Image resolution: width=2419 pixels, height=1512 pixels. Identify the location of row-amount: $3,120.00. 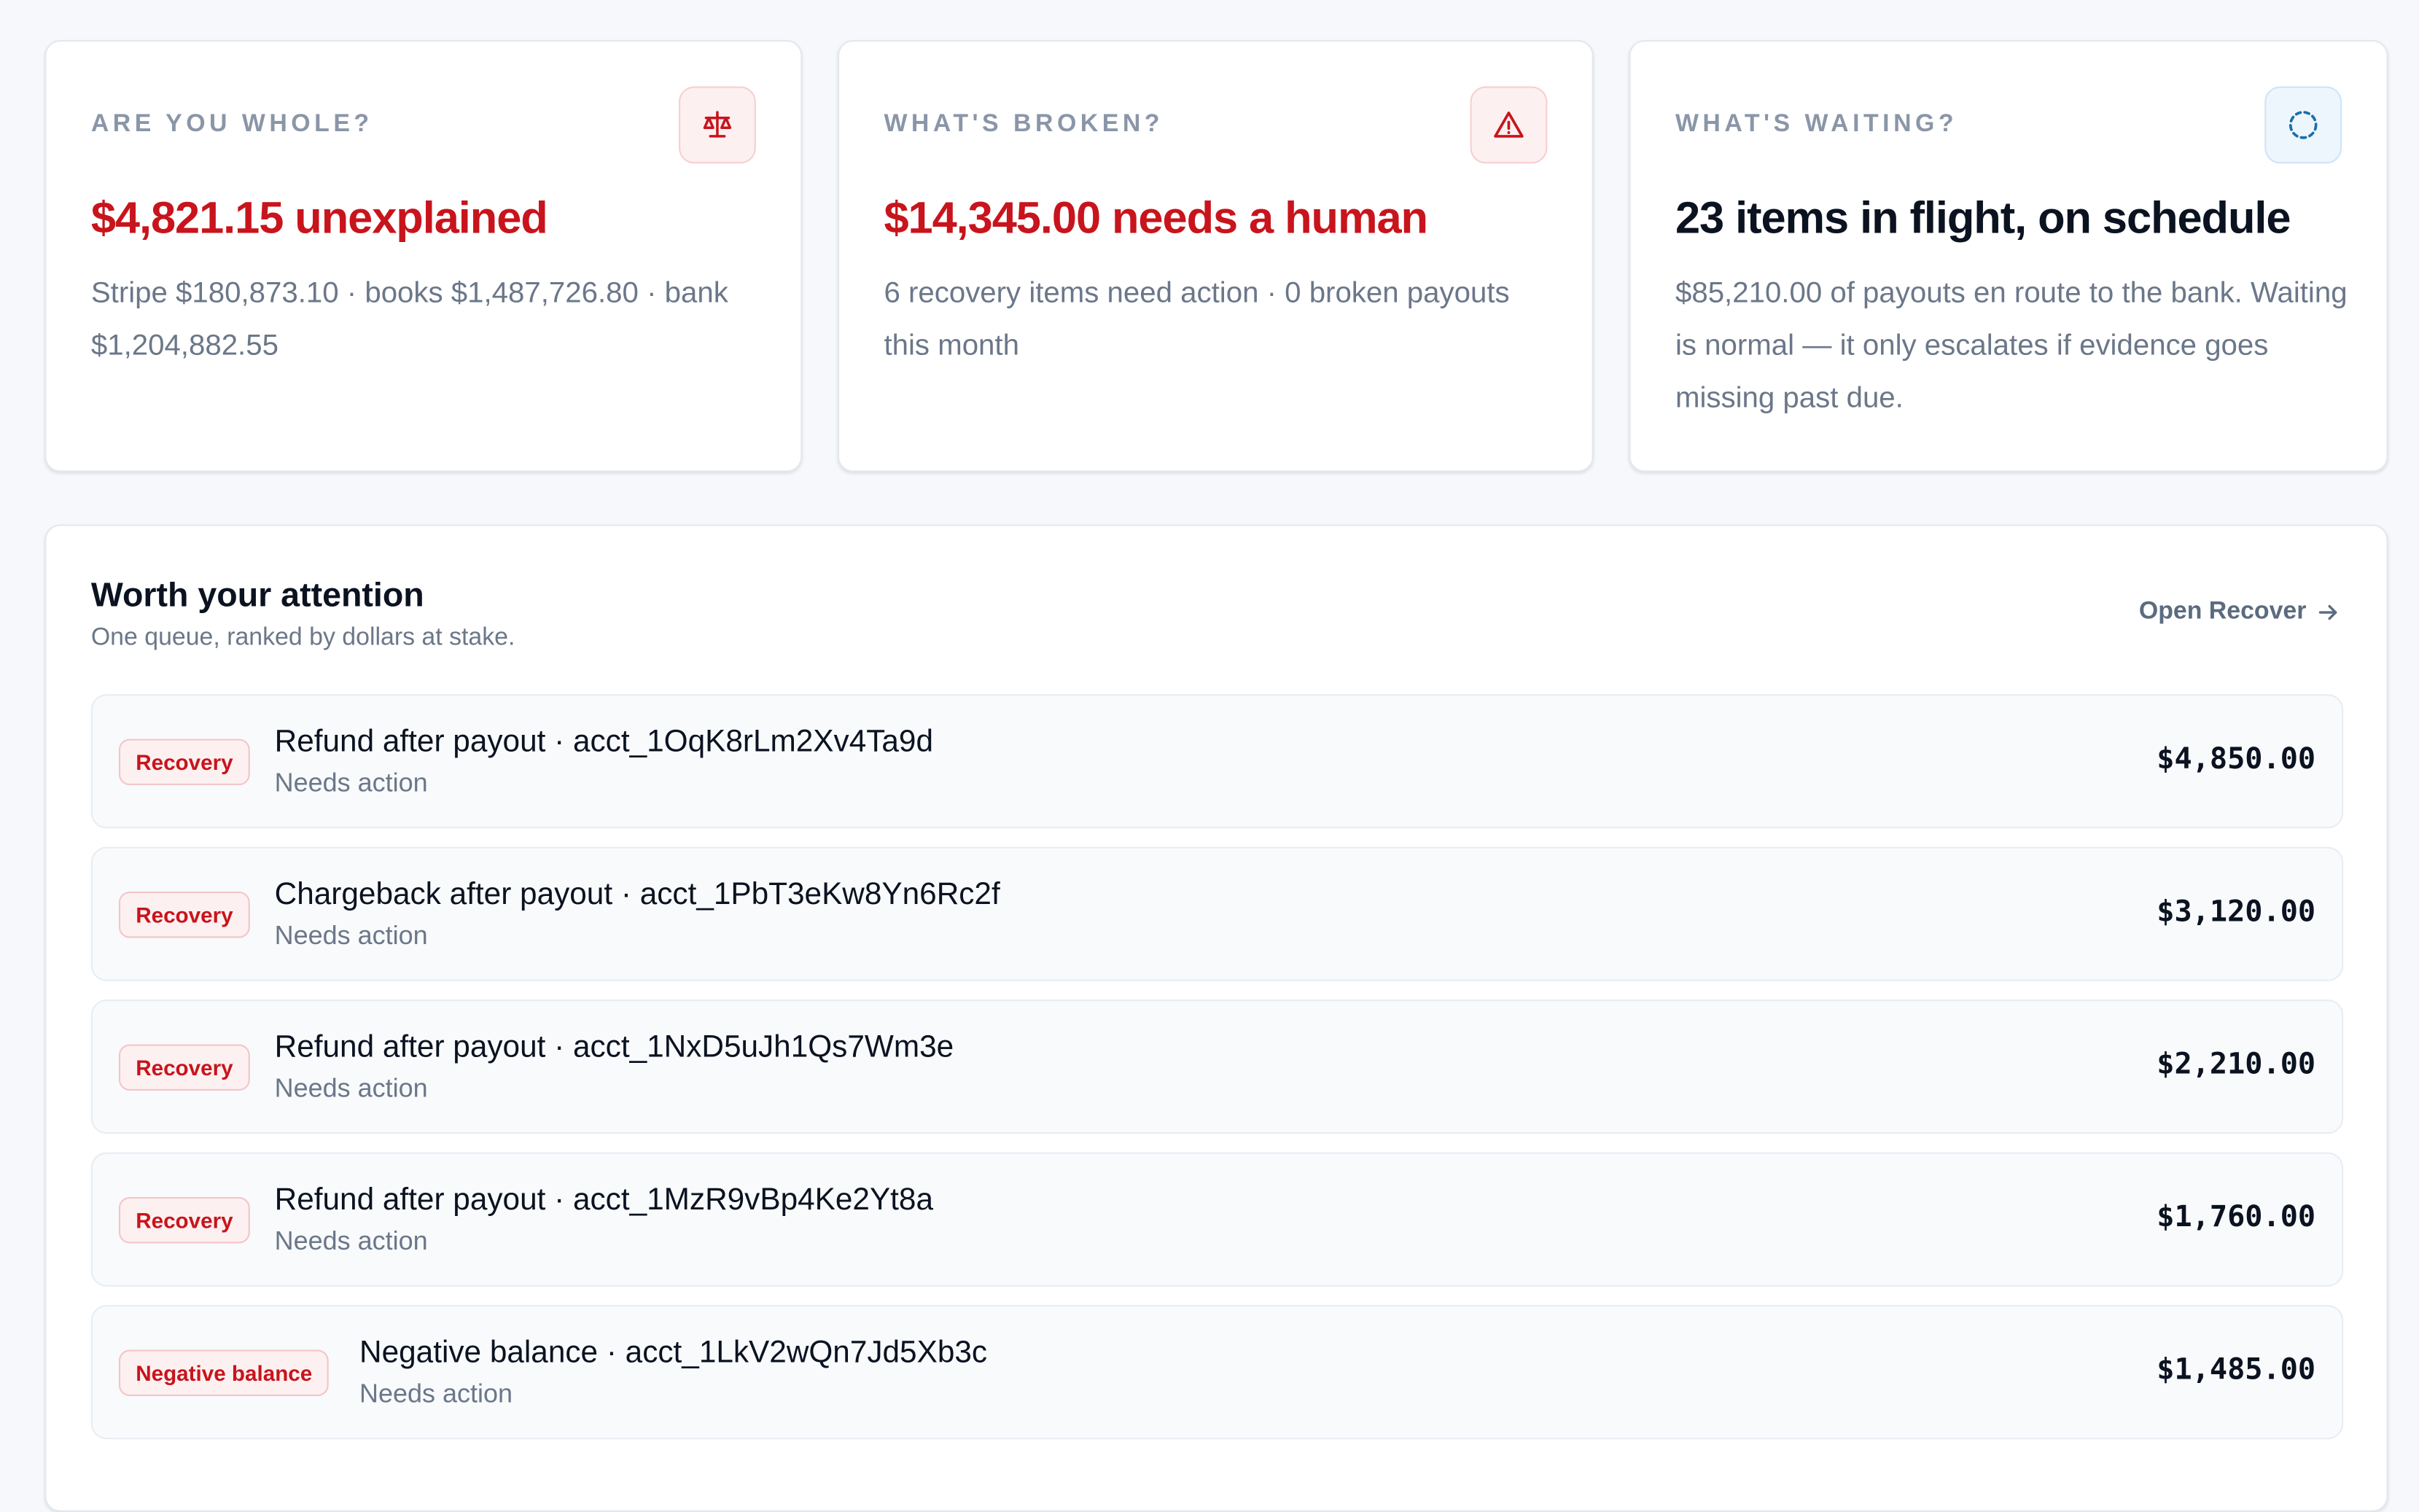
(2236, 912).